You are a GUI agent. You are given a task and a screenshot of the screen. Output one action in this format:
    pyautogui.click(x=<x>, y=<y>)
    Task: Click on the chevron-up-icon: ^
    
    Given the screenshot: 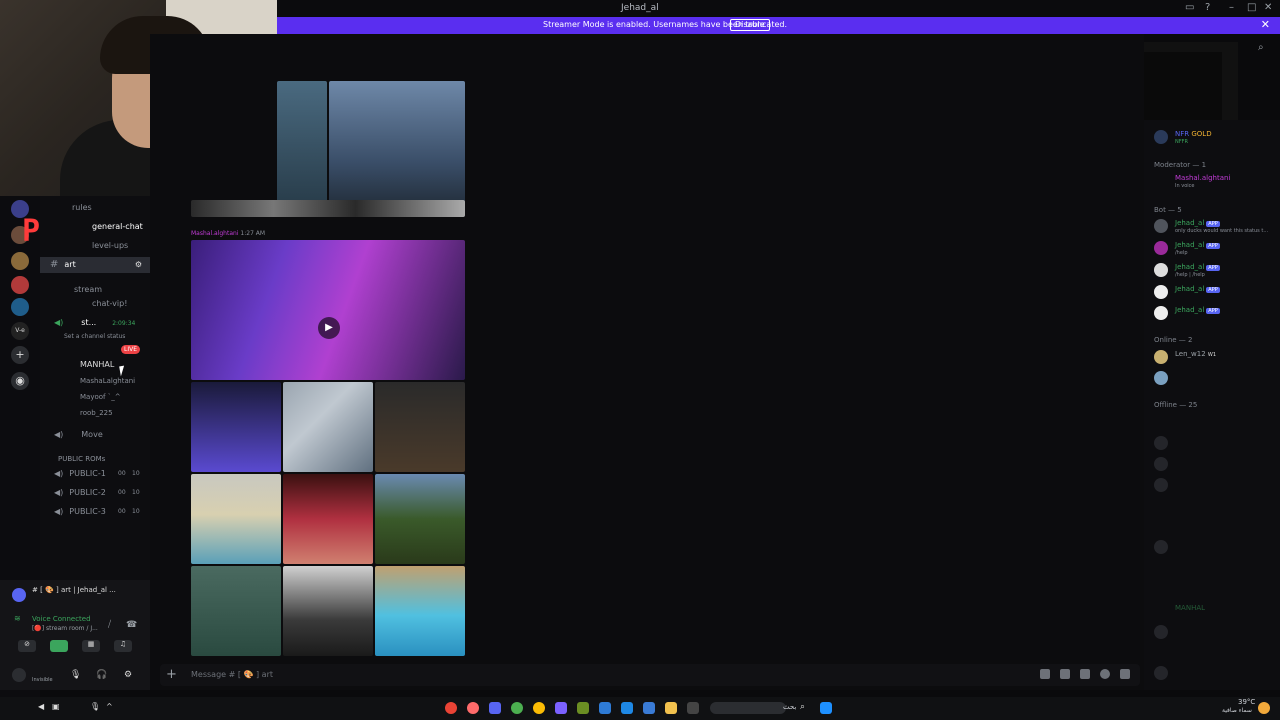 What is the action you would take?
    pyautogui.click(x=112, y=708)
    